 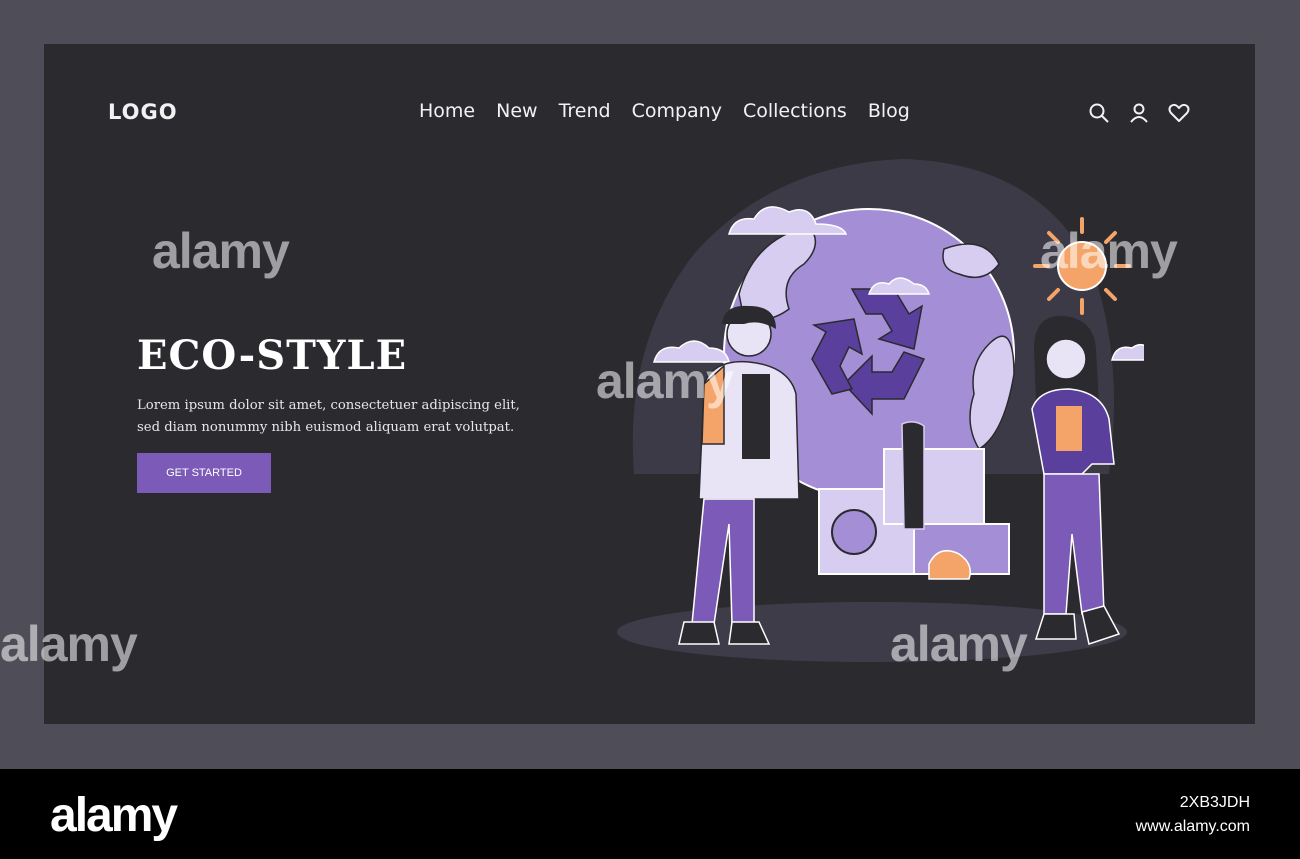 What do you see at coordinates (272, 355) in the screenshot?
I see `hero-title: ECO-STYLE` at bounding box center [272, 355].